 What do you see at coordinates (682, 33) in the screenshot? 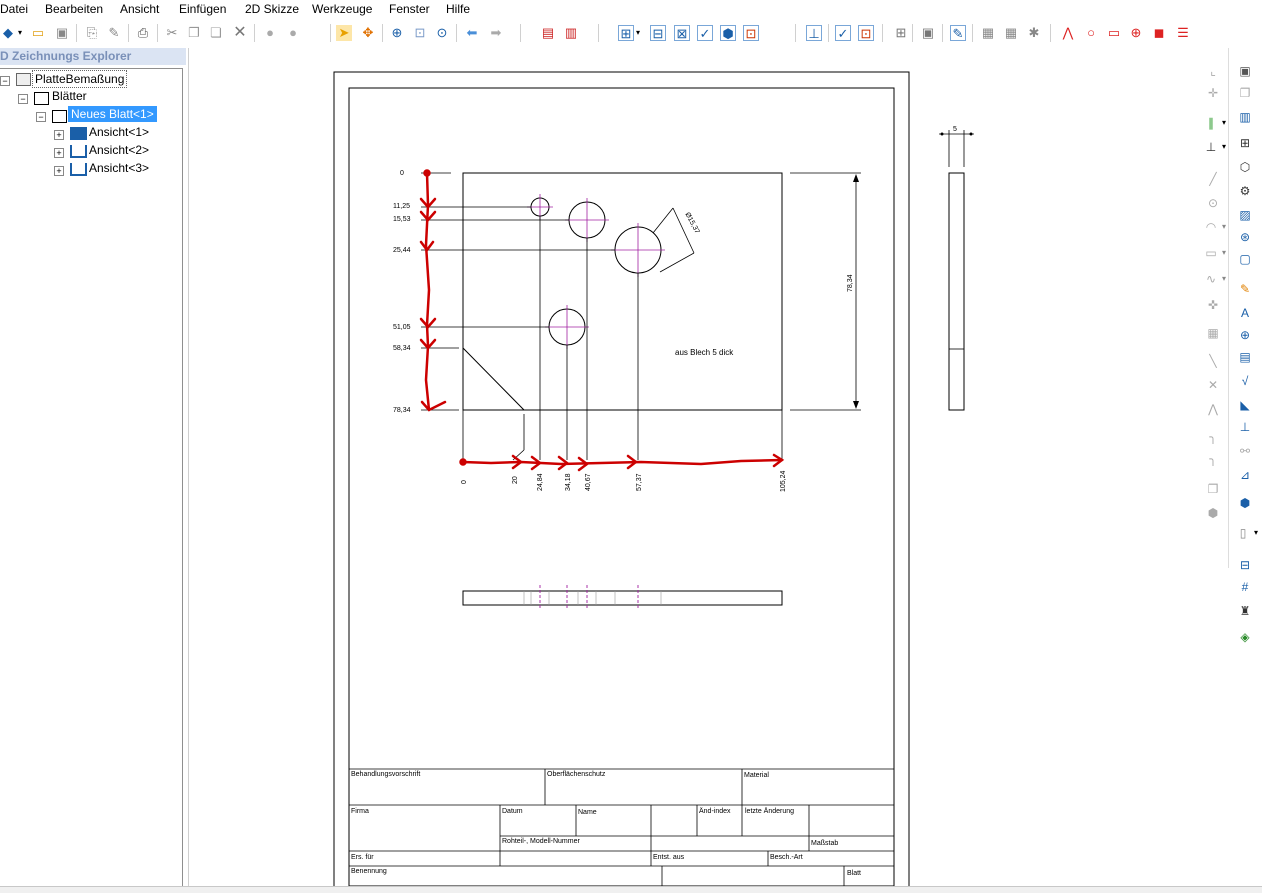
I see `section-view-icon: ⊠` at bounding box center [682, 33].